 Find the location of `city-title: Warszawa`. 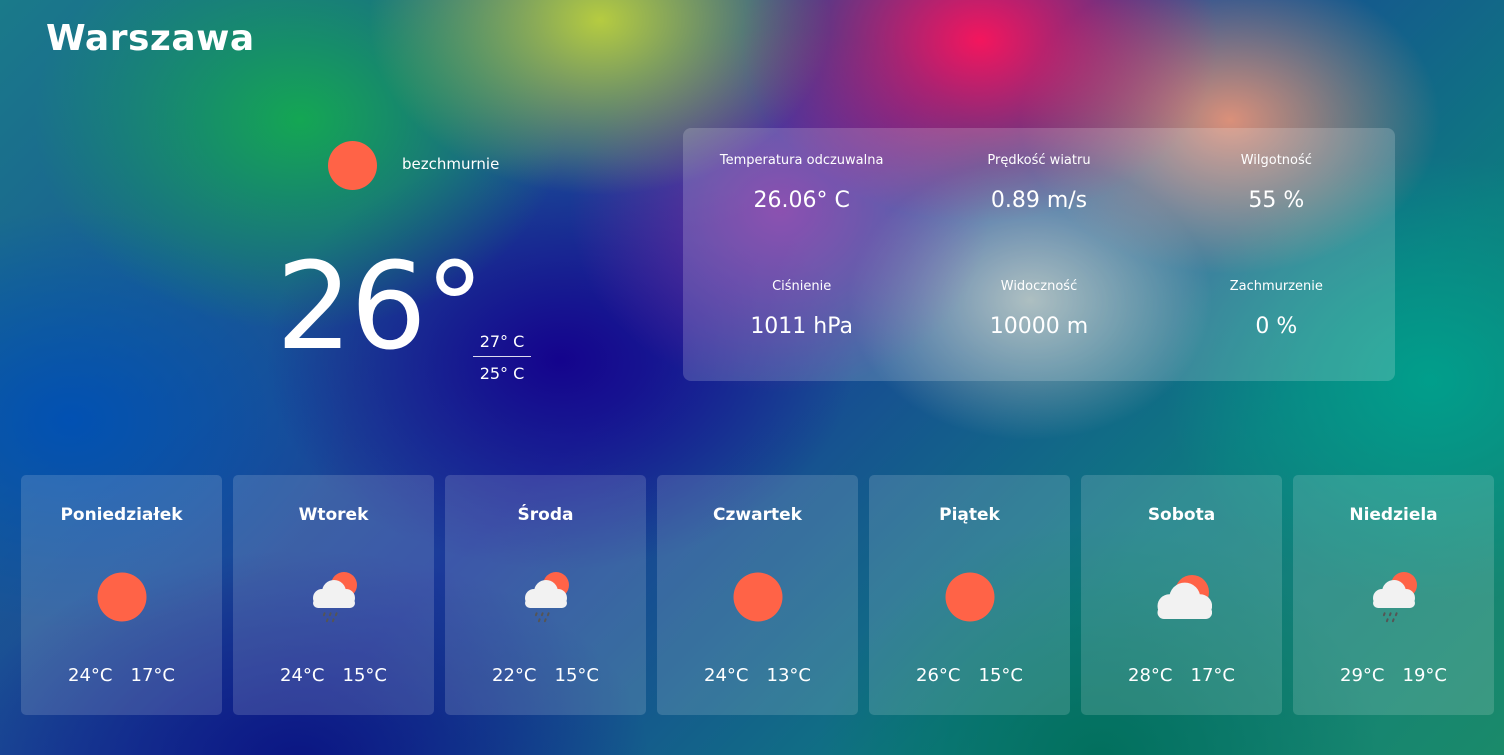

city-title: Warszawa is located at coordinates (150, 38).